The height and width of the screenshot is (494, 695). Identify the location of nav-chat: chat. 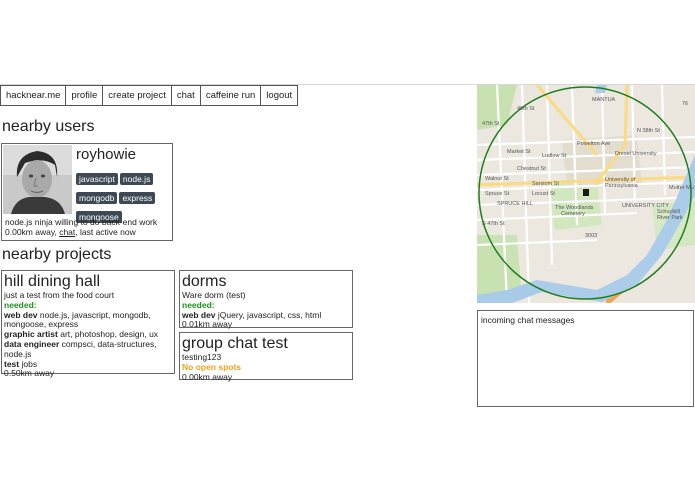
(185, 95).